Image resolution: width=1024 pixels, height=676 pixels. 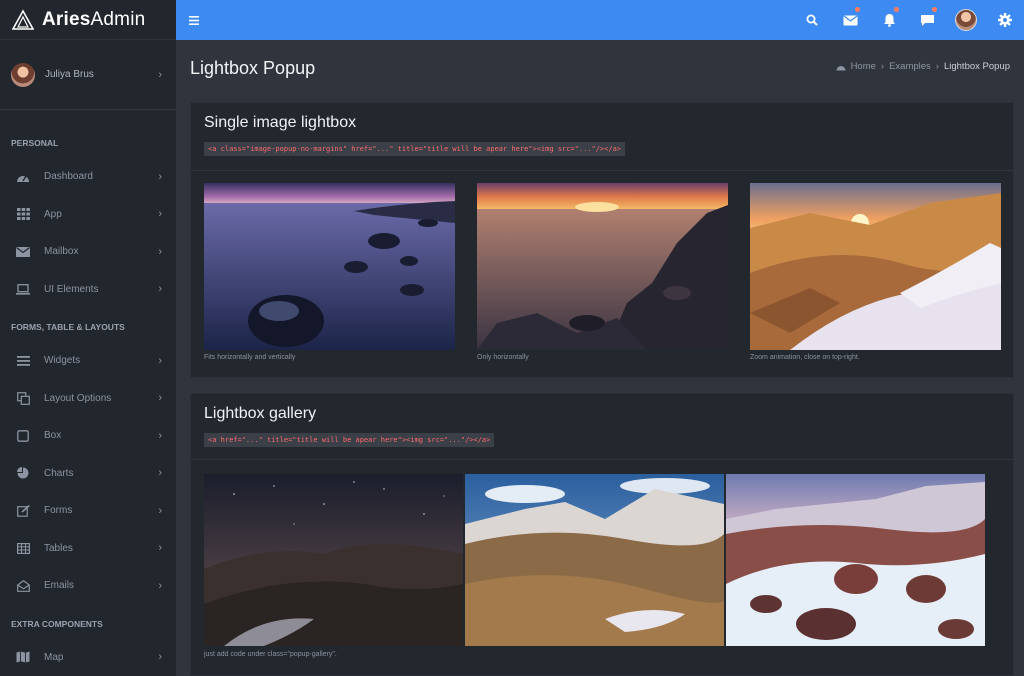 What do you see at coordinates (260, 413) in the screenshot?
I see `card-title: Lightbox gallery` at bounding box center [260, 413].